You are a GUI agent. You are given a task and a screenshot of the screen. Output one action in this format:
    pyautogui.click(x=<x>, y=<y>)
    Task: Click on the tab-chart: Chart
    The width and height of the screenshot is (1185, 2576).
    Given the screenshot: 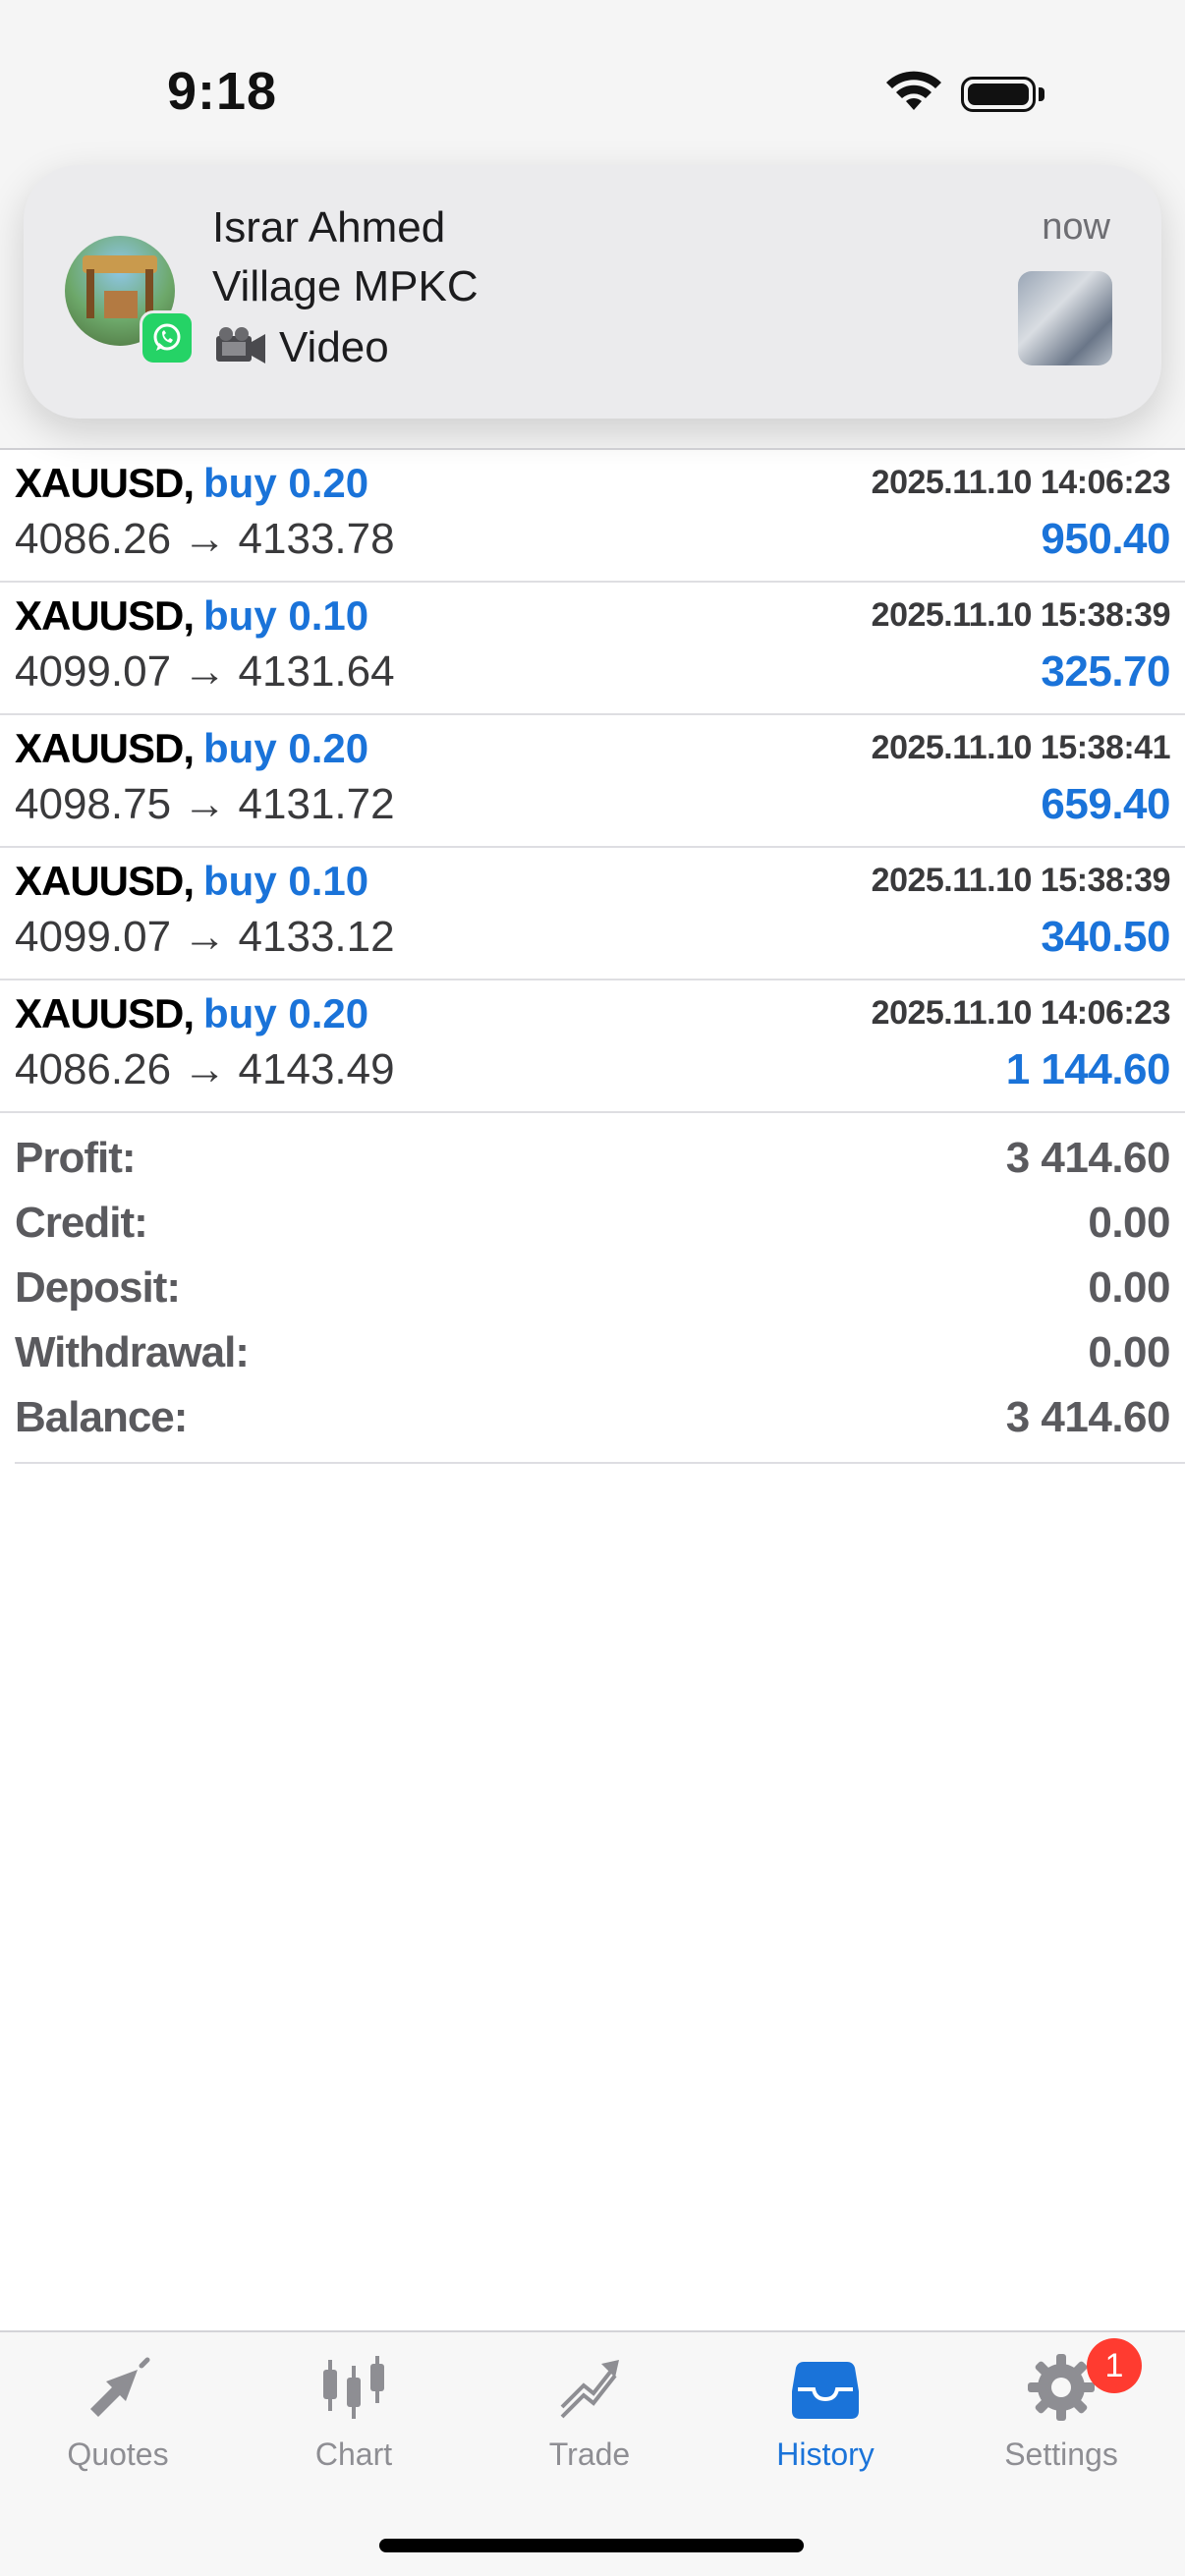 What is the action you would take?
    pyautogui.click(x=354, y=2411)
    